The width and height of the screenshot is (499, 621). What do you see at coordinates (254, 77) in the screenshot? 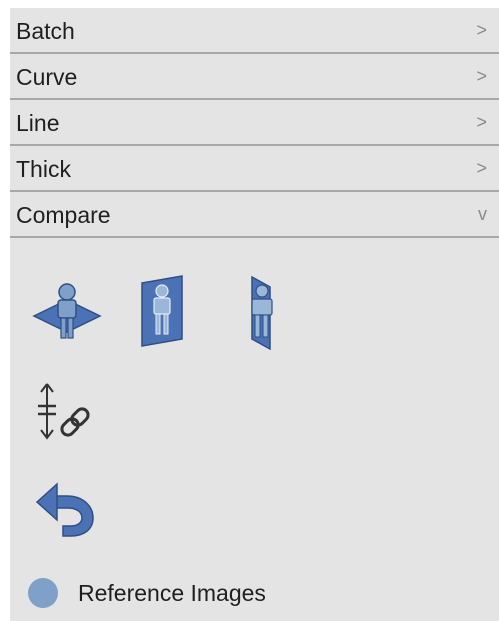
I see `section-curve: Curve >` at bounding box center [254, 77].